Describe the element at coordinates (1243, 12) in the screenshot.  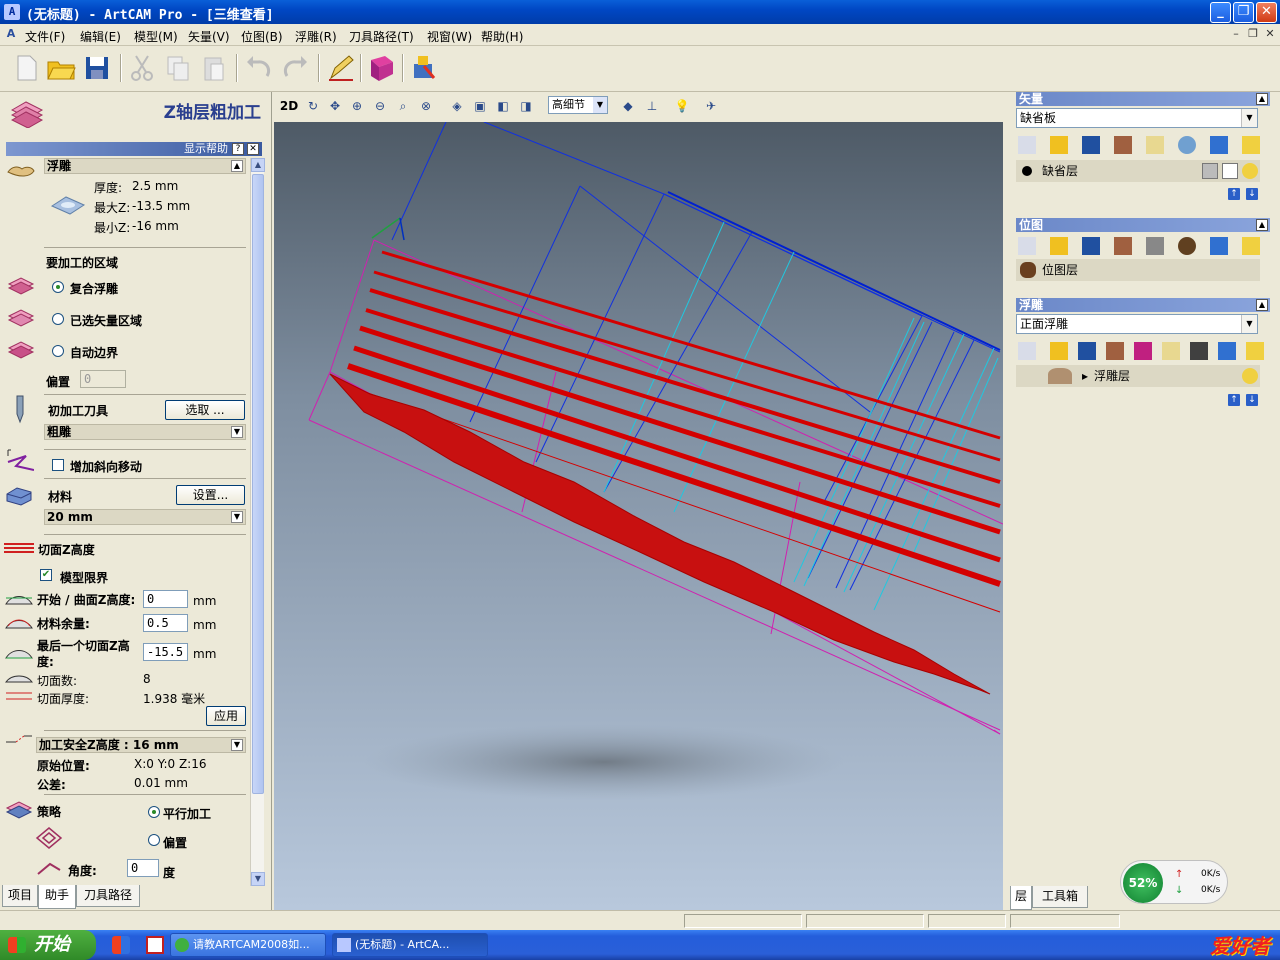
I see `maximize-icon: ❐` at that location.